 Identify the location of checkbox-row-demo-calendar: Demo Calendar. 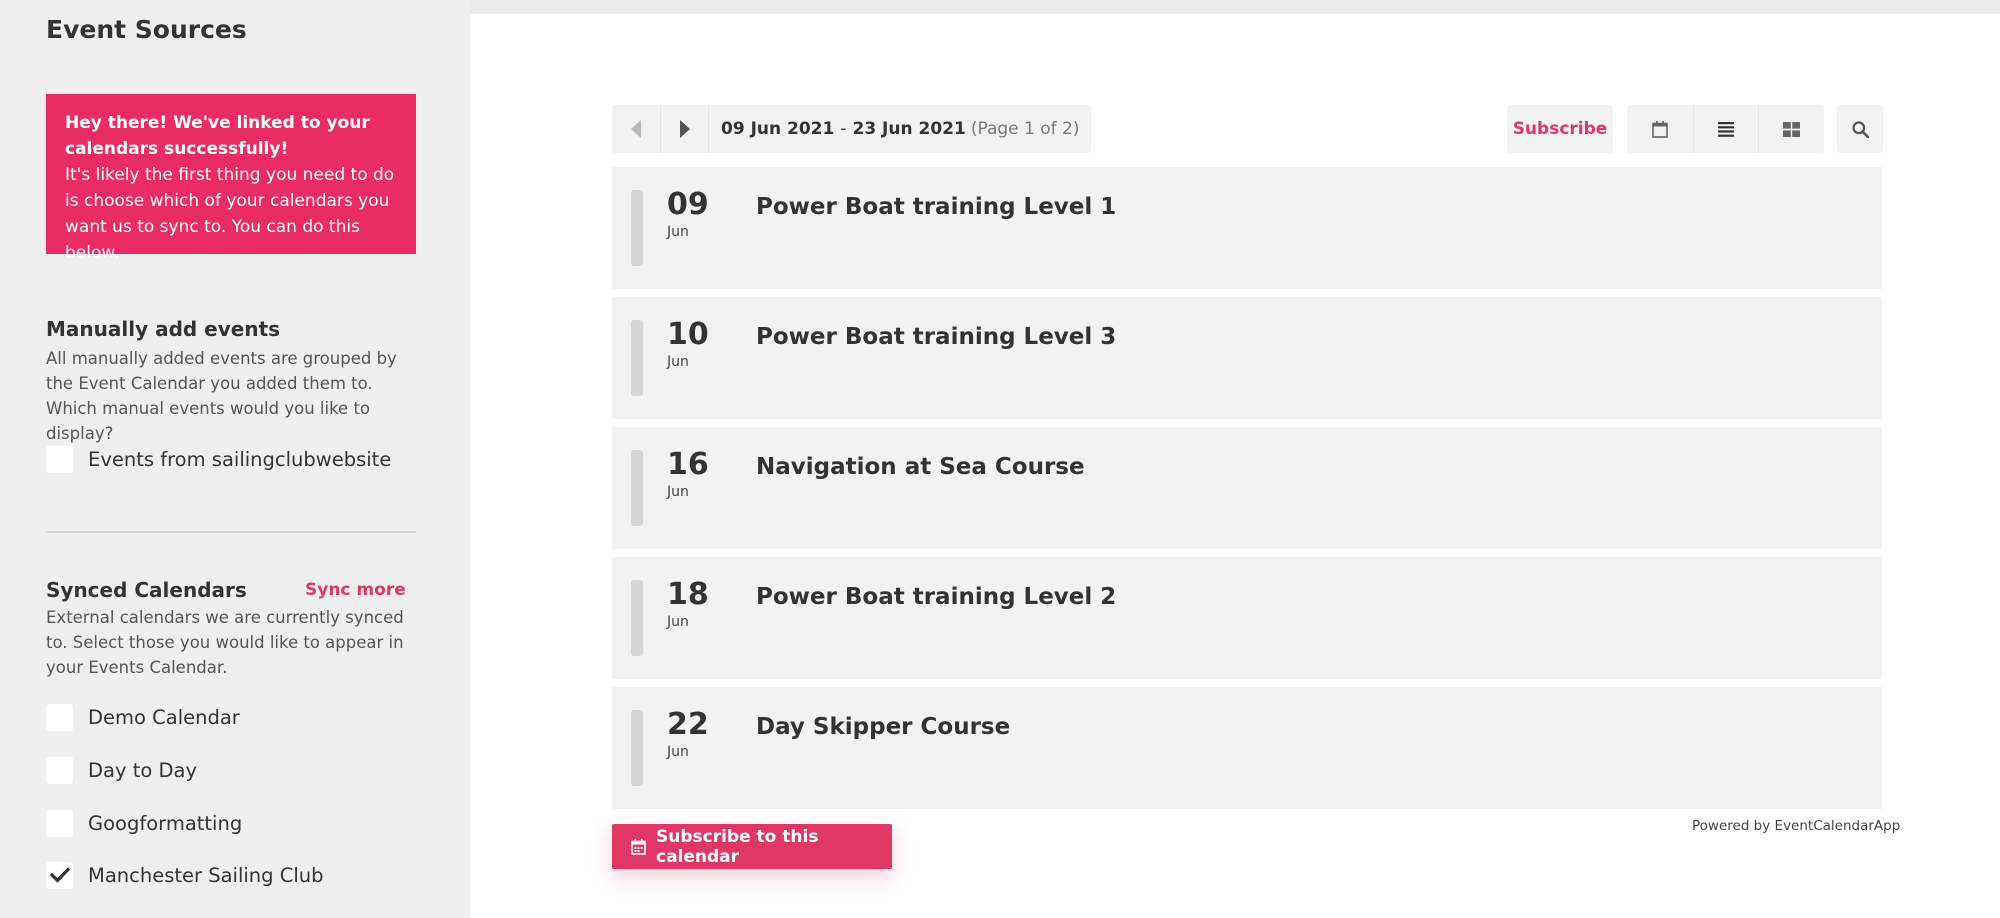
(143, 717).